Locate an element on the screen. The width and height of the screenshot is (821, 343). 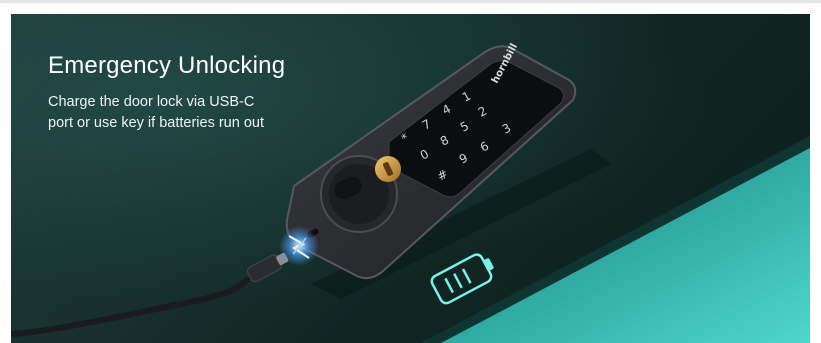
usb-cable is located at coordinates (130, 307).